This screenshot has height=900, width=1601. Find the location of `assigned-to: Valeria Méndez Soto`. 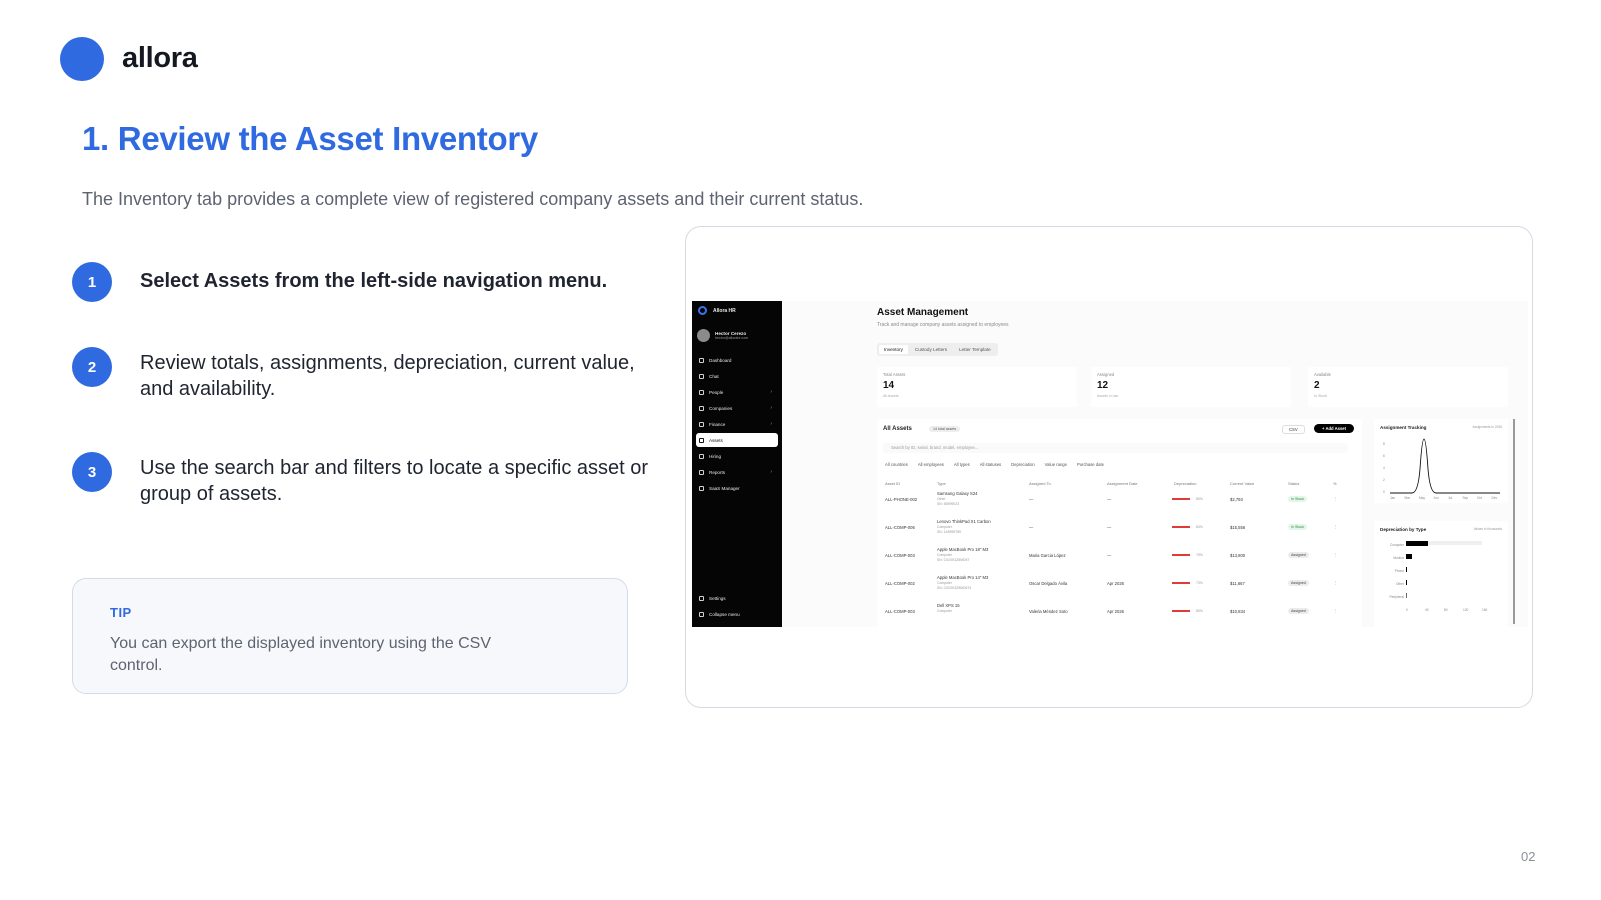

assigned-to: Valeria Méndez Soto is located at coordinates (1048, 611).